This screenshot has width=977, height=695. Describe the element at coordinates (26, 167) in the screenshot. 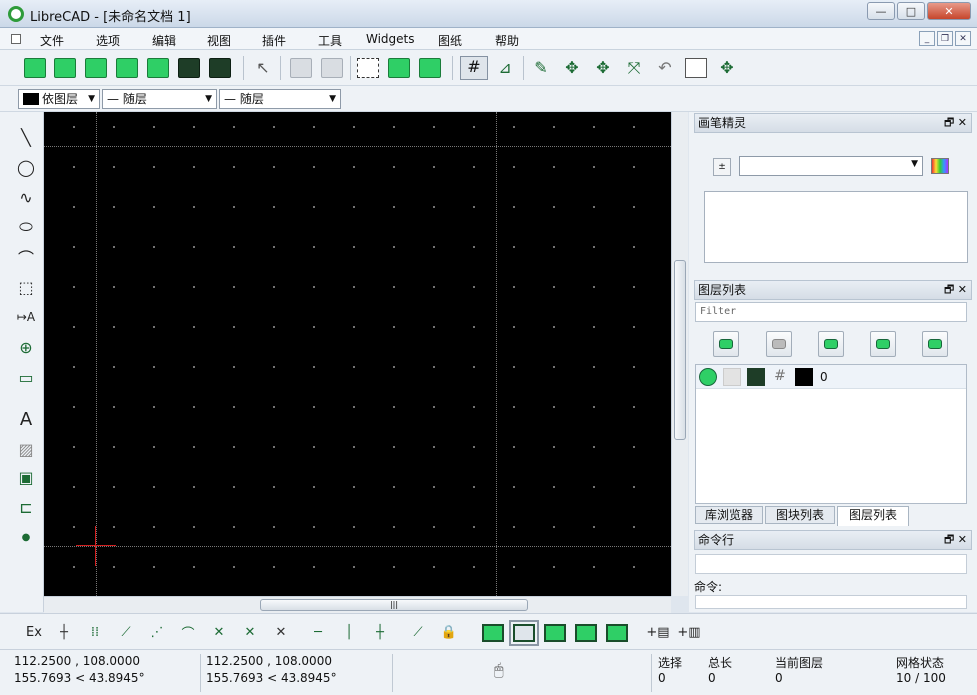

I see `circle-tool-icon: ◯` at that location.